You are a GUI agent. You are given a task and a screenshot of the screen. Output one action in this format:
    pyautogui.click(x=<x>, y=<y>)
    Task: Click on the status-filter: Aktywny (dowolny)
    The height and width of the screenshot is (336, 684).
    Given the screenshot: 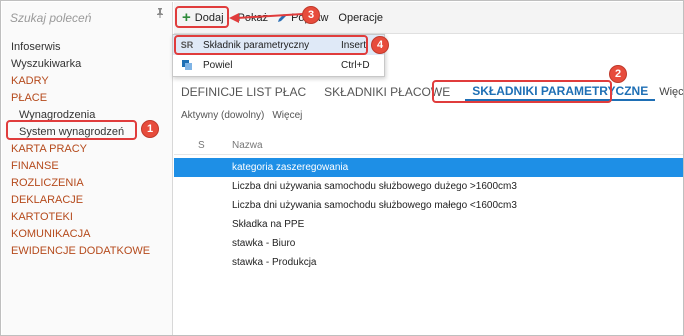 What is the action you would take?
    pyautogui.click(x=222, y=115)
    